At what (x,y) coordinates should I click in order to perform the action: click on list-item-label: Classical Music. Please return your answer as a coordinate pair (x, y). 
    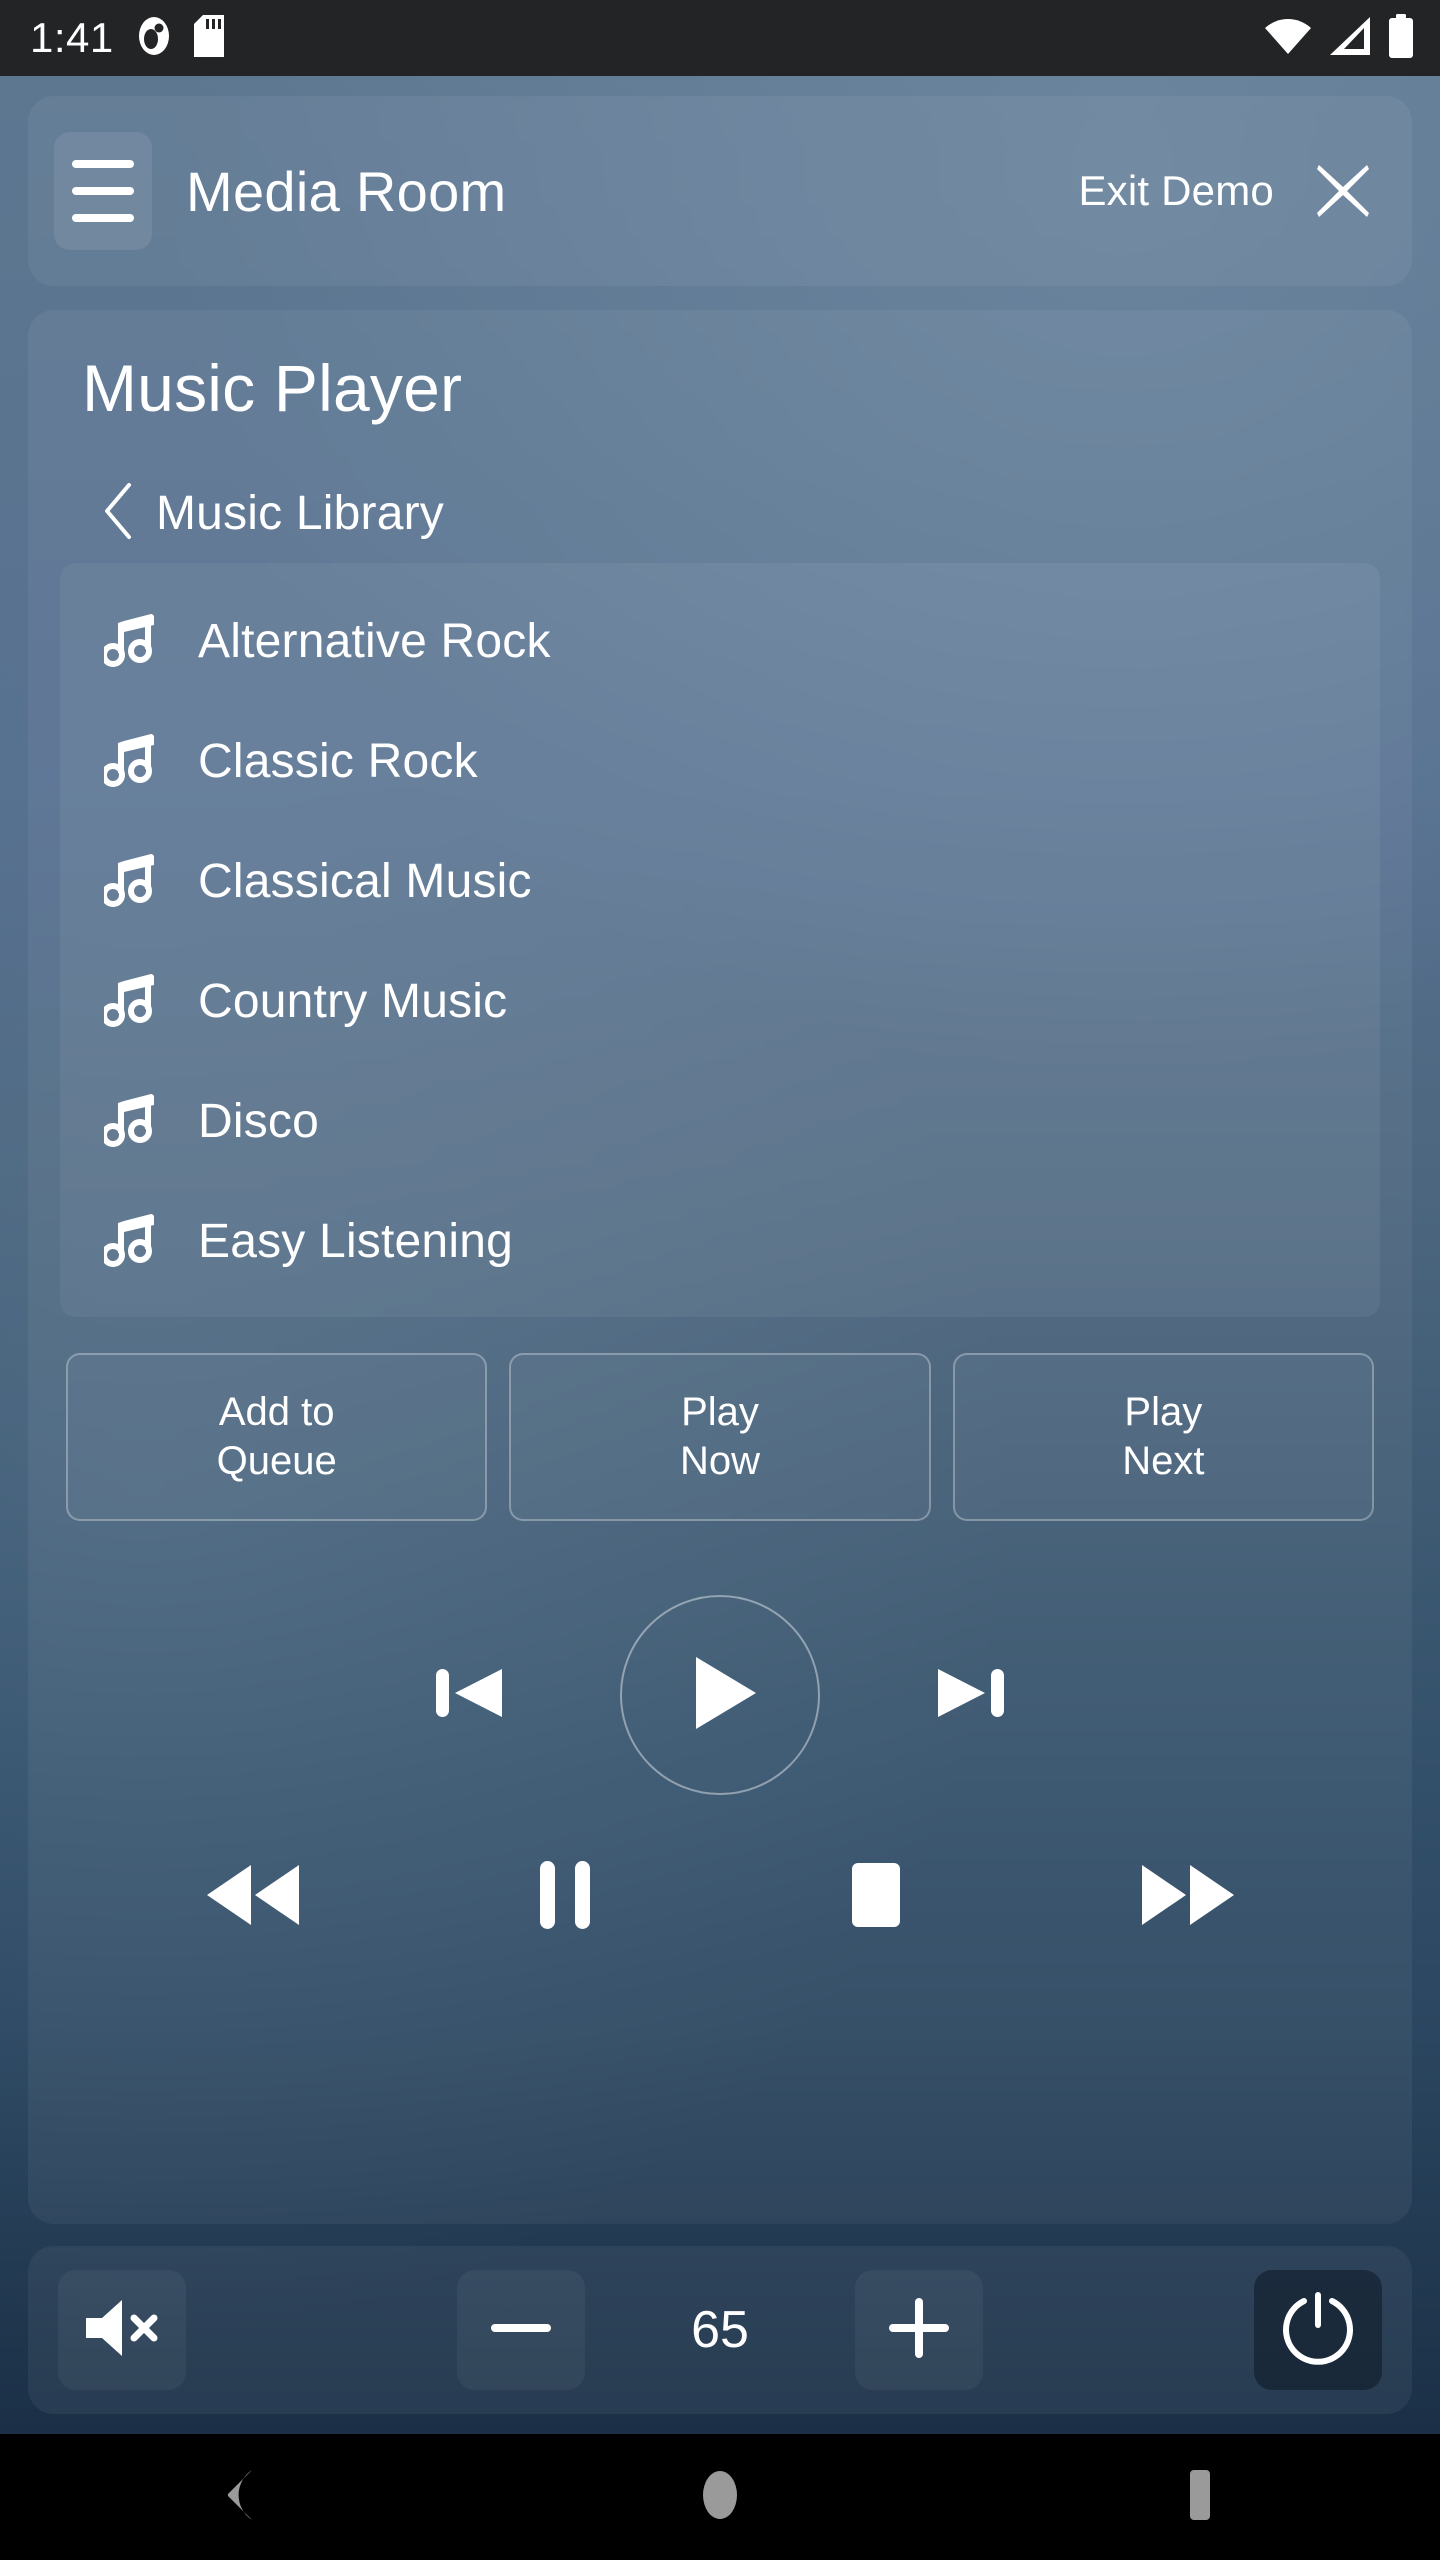
    Looking at the image, I should click on (365, 881).